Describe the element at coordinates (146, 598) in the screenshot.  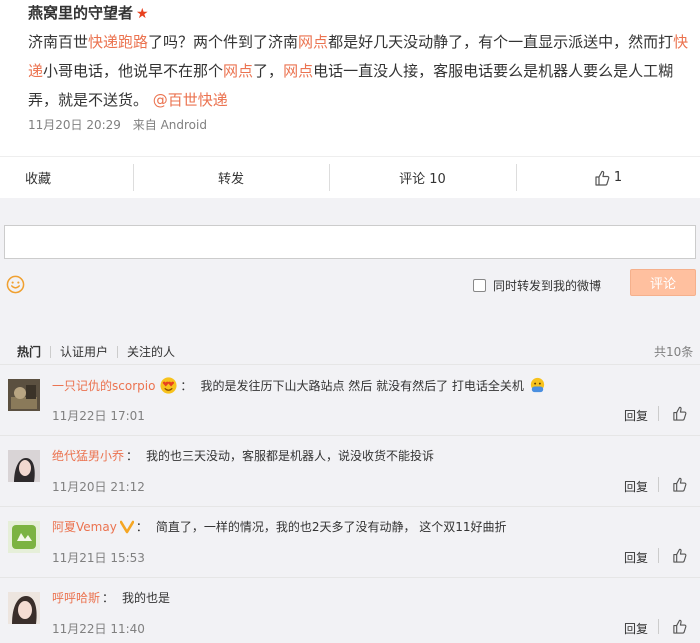
I see `comment-text: 我的也是` at that location.